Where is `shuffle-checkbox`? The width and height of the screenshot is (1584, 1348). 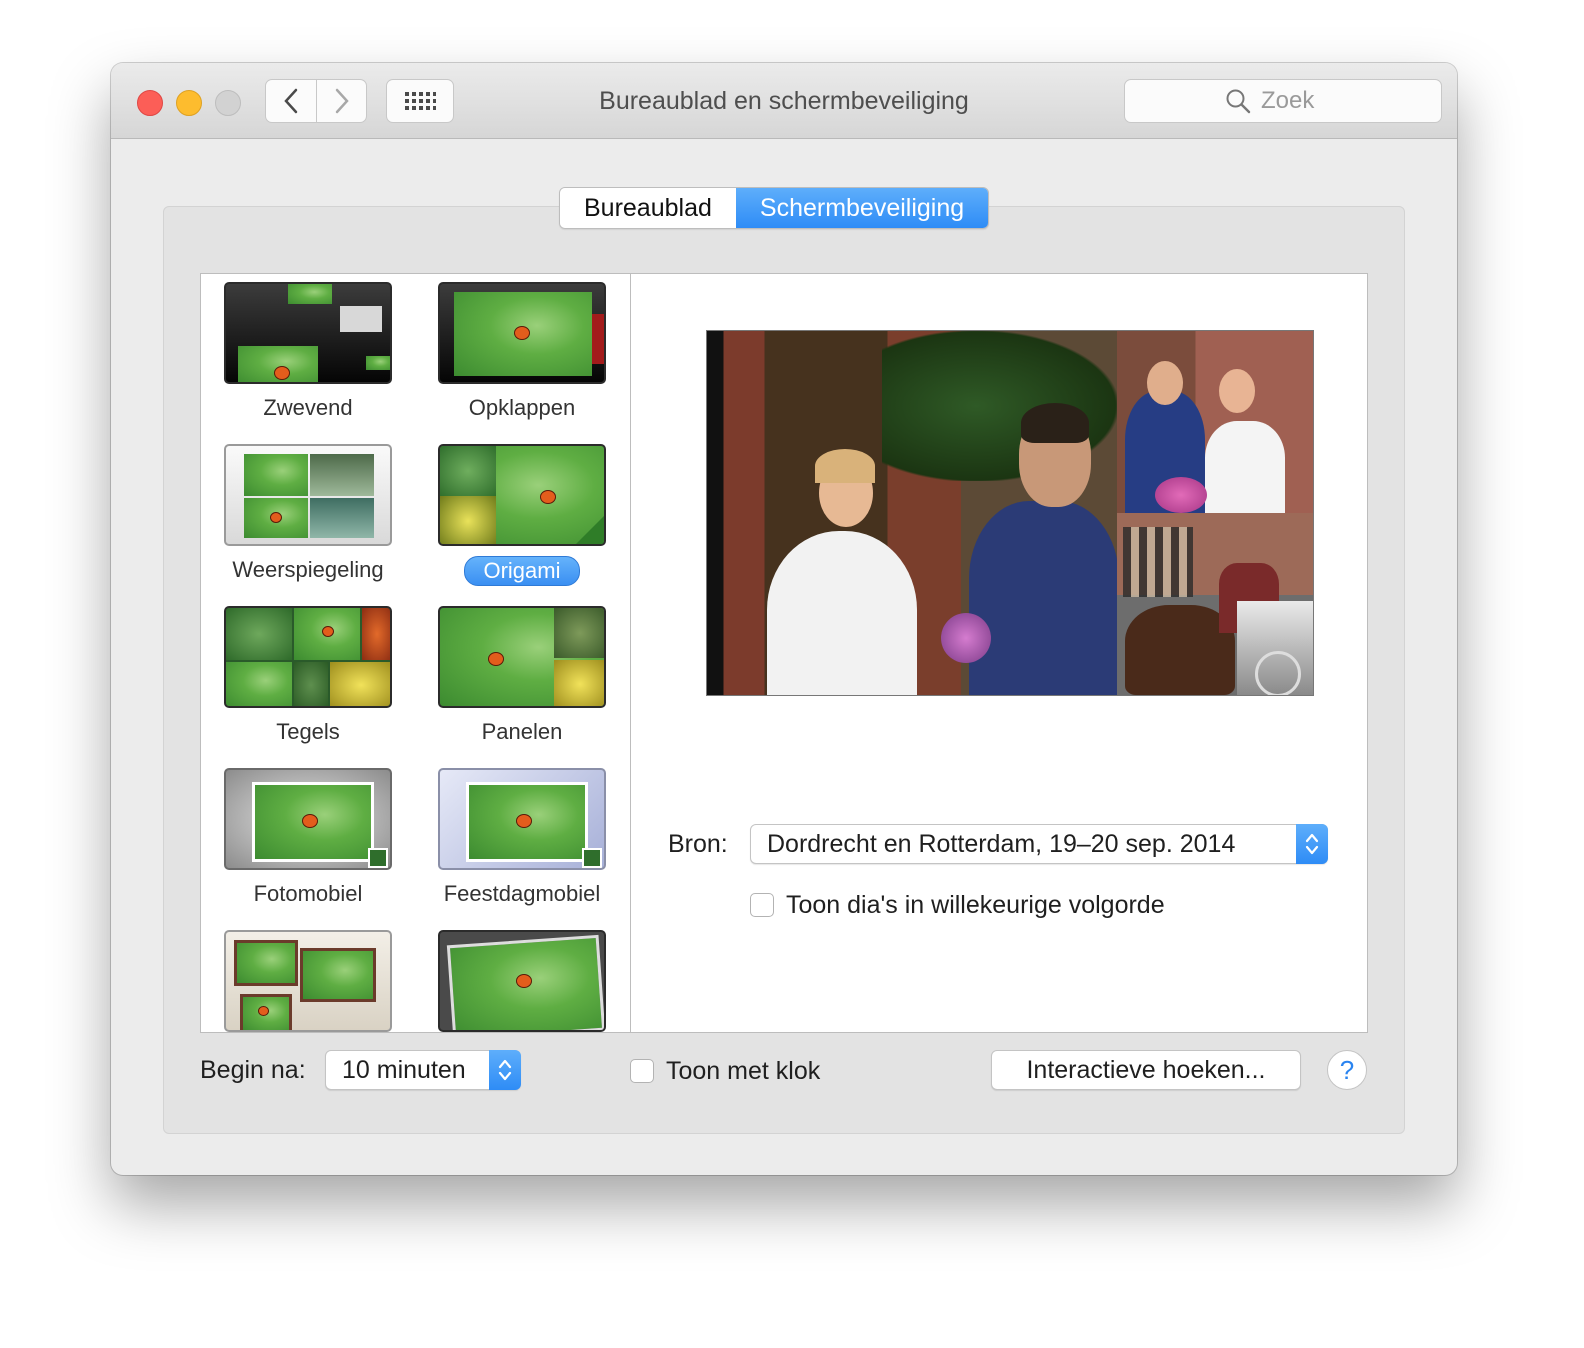 shuffle-checkbox is located at coordinates (762, 905).